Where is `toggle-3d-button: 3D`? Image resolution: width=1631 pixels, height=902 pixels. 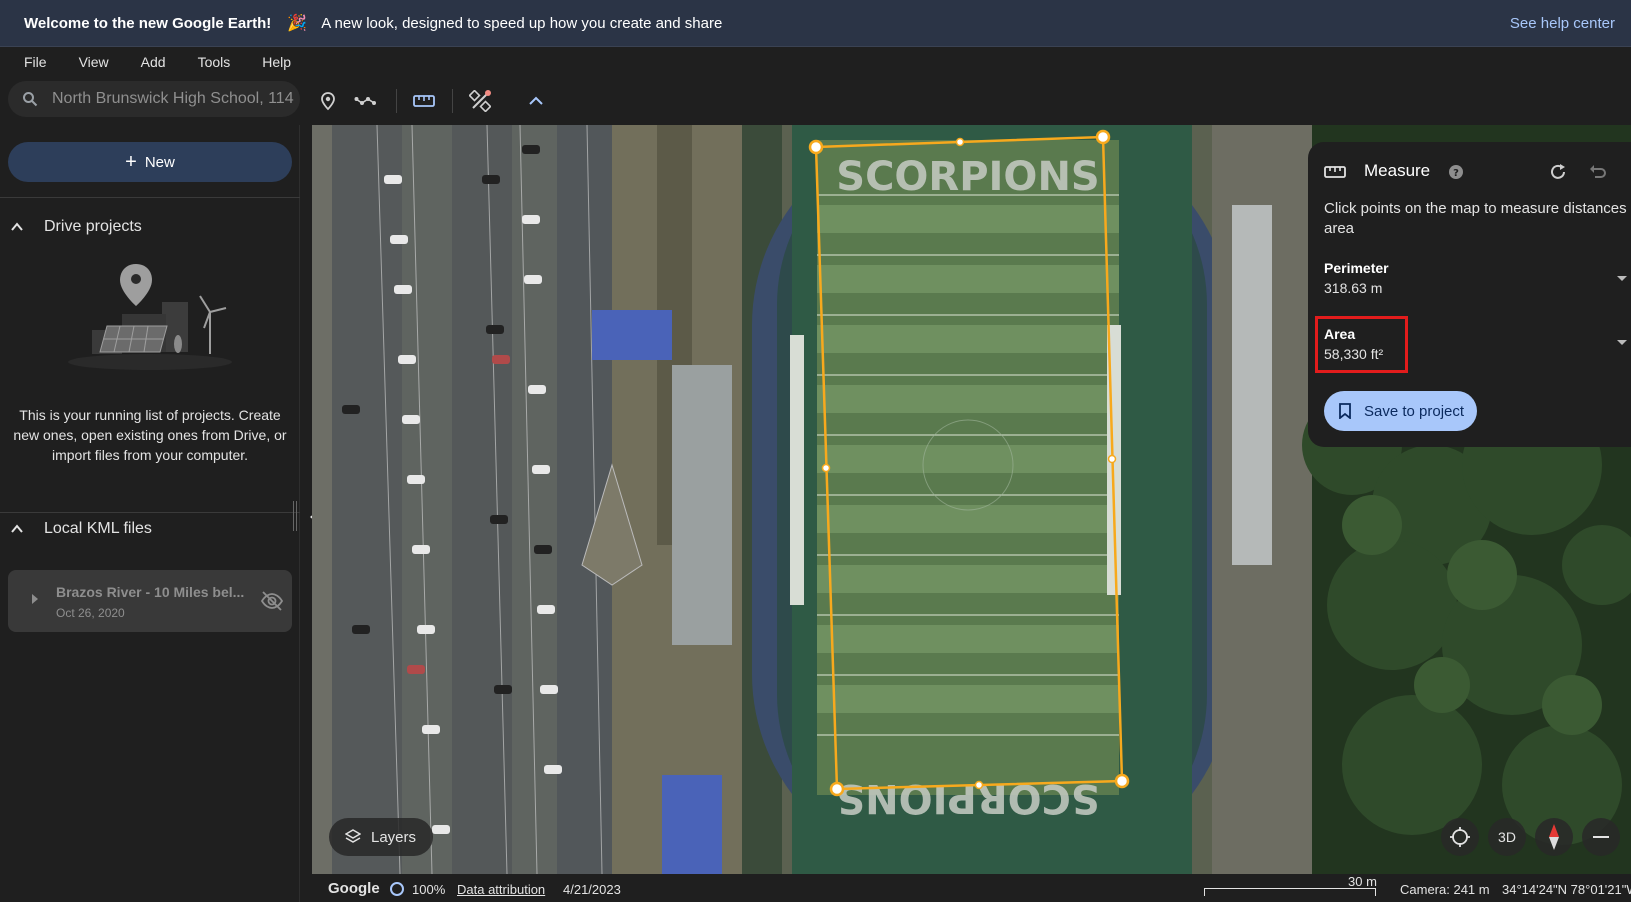
toggle-3d-button: 3D is located at coordinates (1507, 837).